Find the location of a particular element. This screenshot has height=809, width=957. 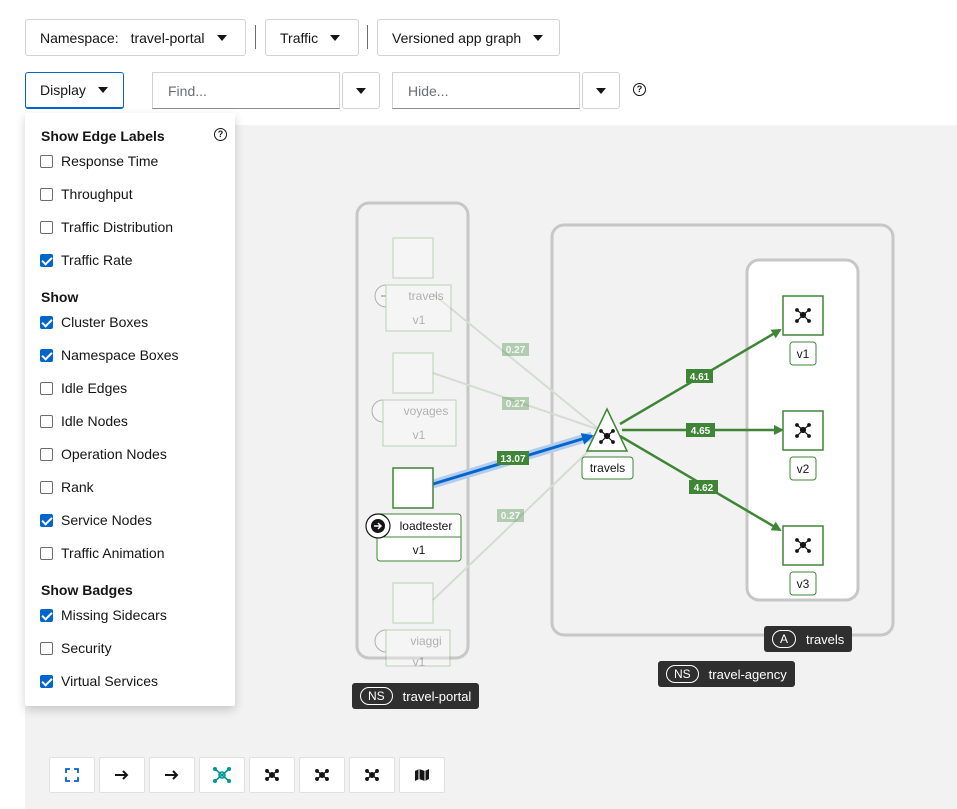

menu-item-label: Idle Nodes is located at coordinates (94, 421).